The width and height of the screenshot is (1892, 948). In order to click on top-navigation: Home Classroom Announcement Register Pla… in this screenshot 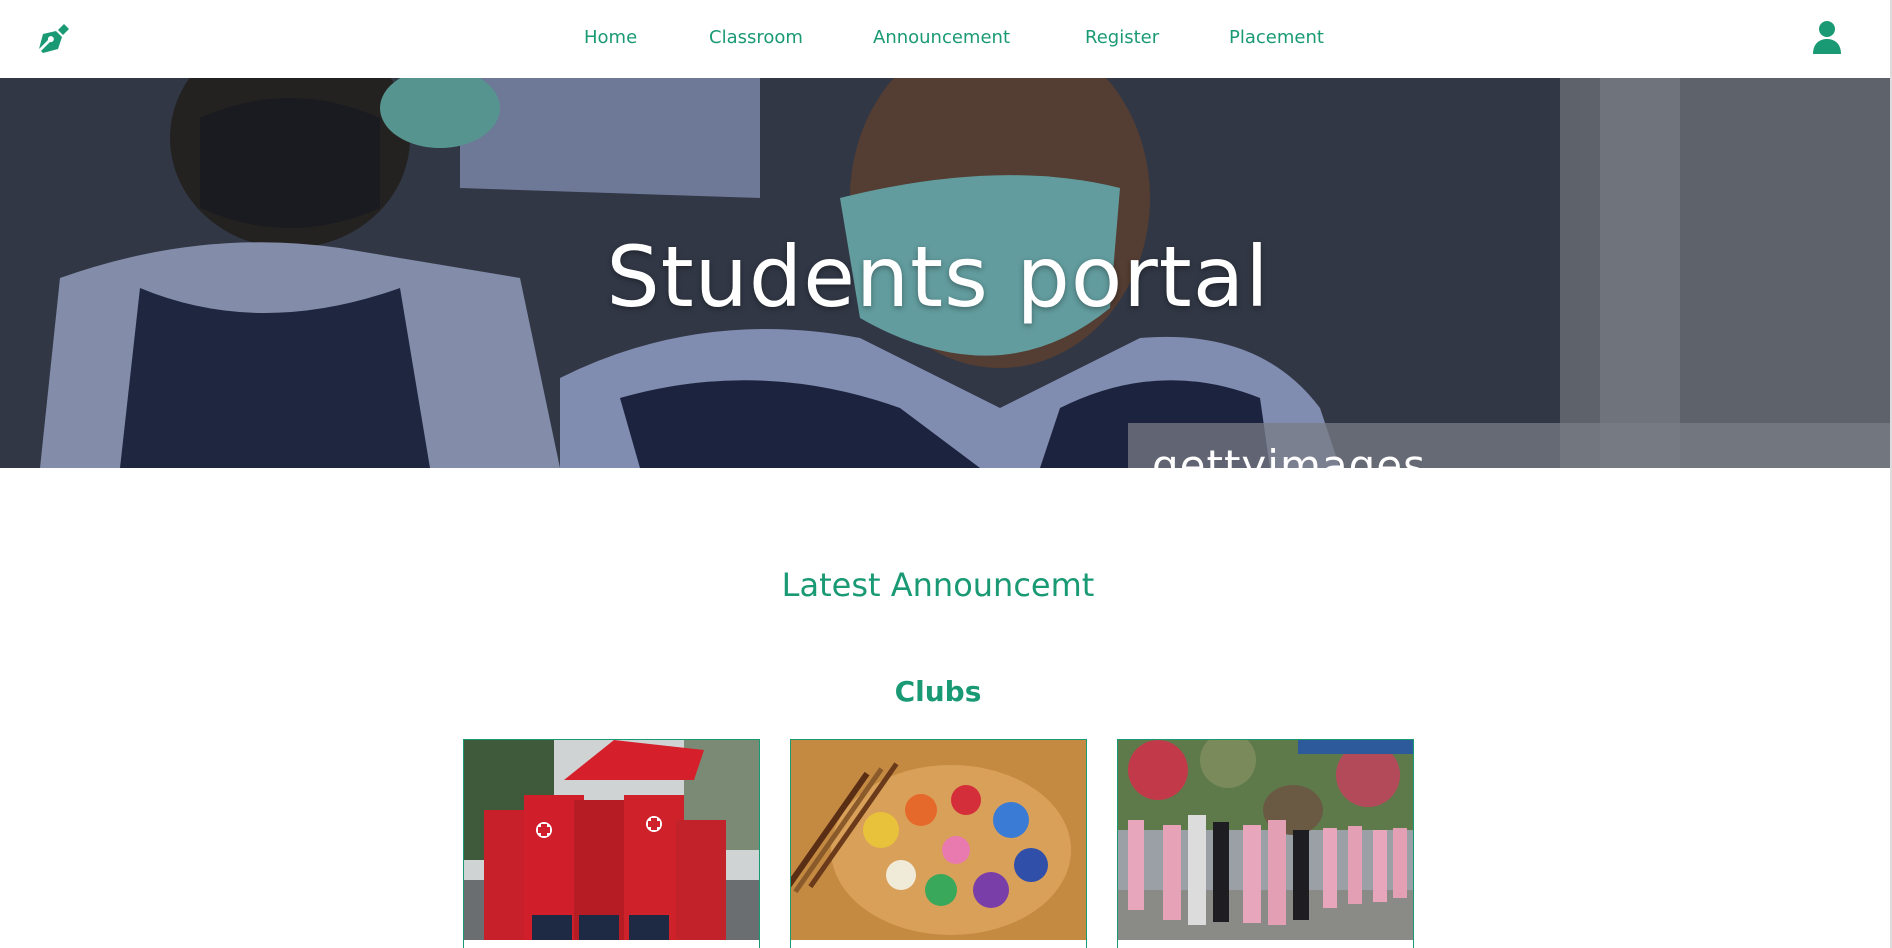, I will do `click(945, 39)`.